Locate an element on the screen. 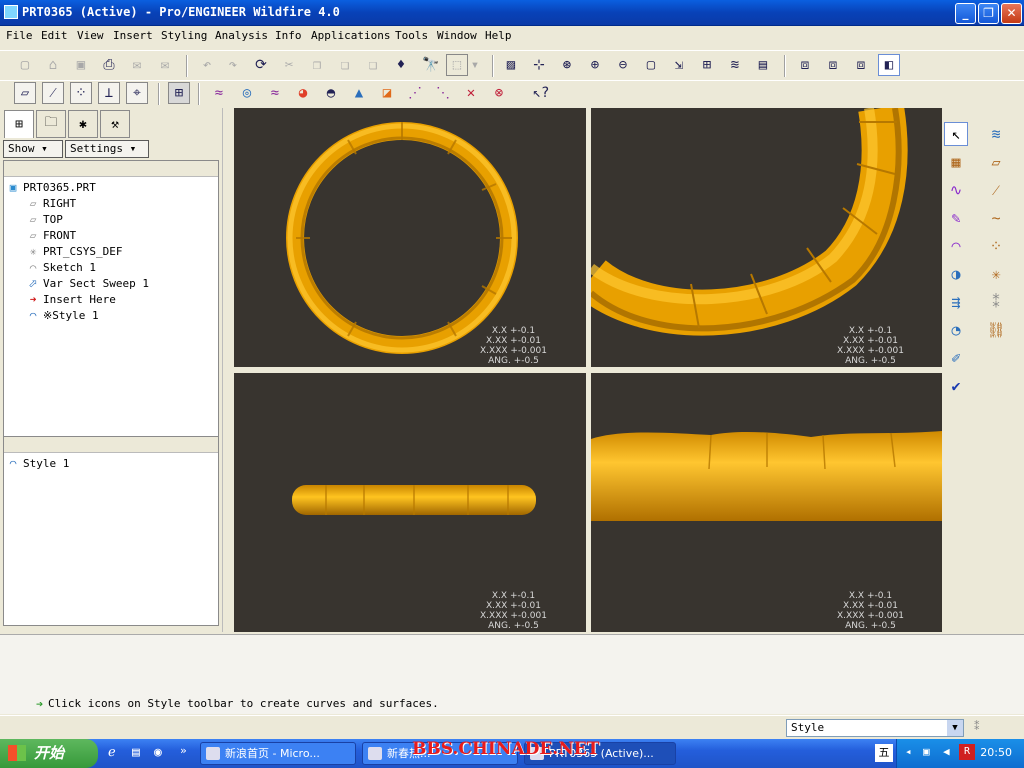 This screenshot has height=768, width=1024. tree-node-insert-here: ➜ Insert Here is located at coordinates (71, 299).